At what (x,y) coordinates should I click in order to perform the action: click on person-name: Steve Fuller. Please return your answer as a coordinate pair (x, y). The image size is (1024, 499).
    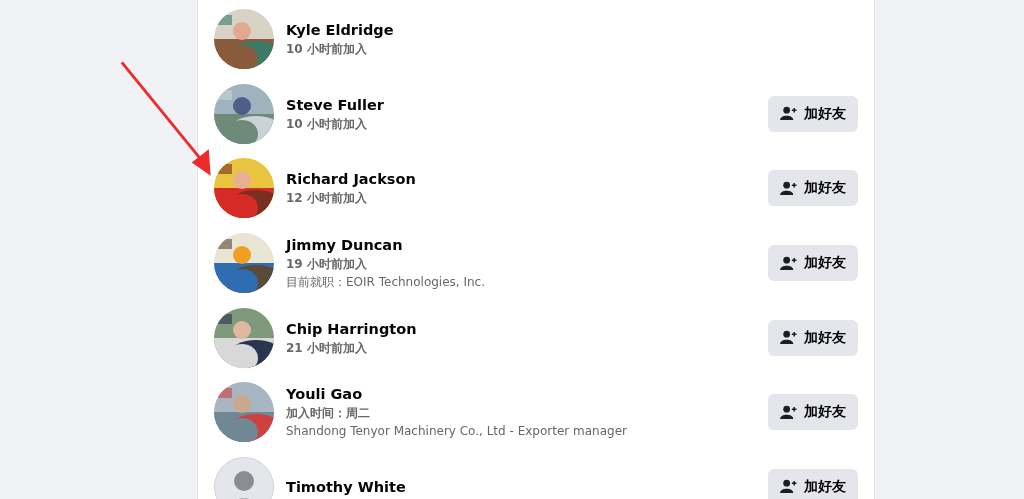
    Looking at the image, I should click on (527, 104).